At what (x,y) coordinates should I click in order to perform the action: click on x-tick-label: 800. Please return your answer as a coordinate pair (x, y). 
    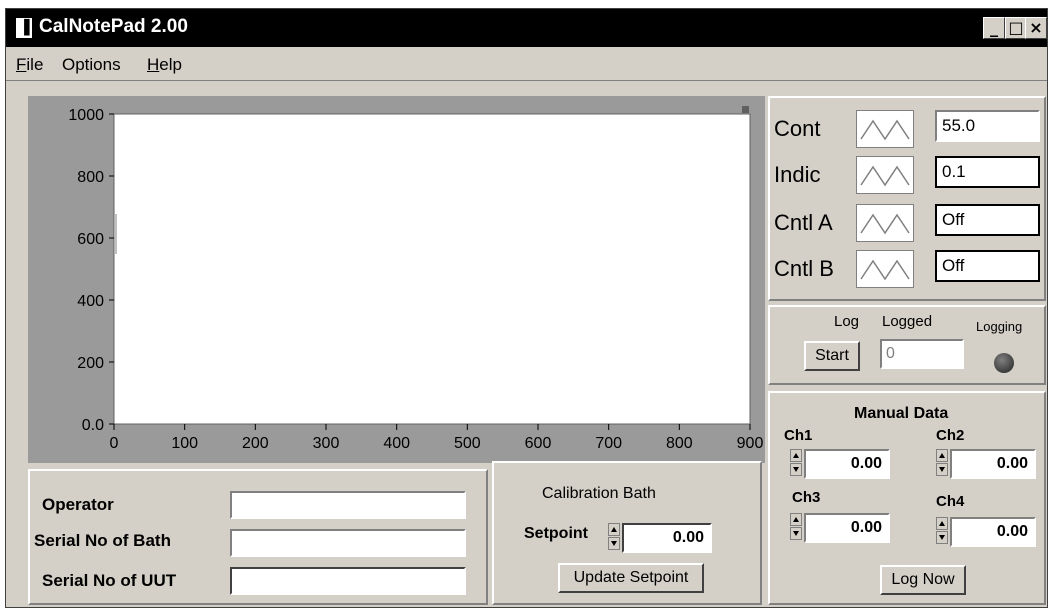
    Looking at the image, I should click on (679, 443).